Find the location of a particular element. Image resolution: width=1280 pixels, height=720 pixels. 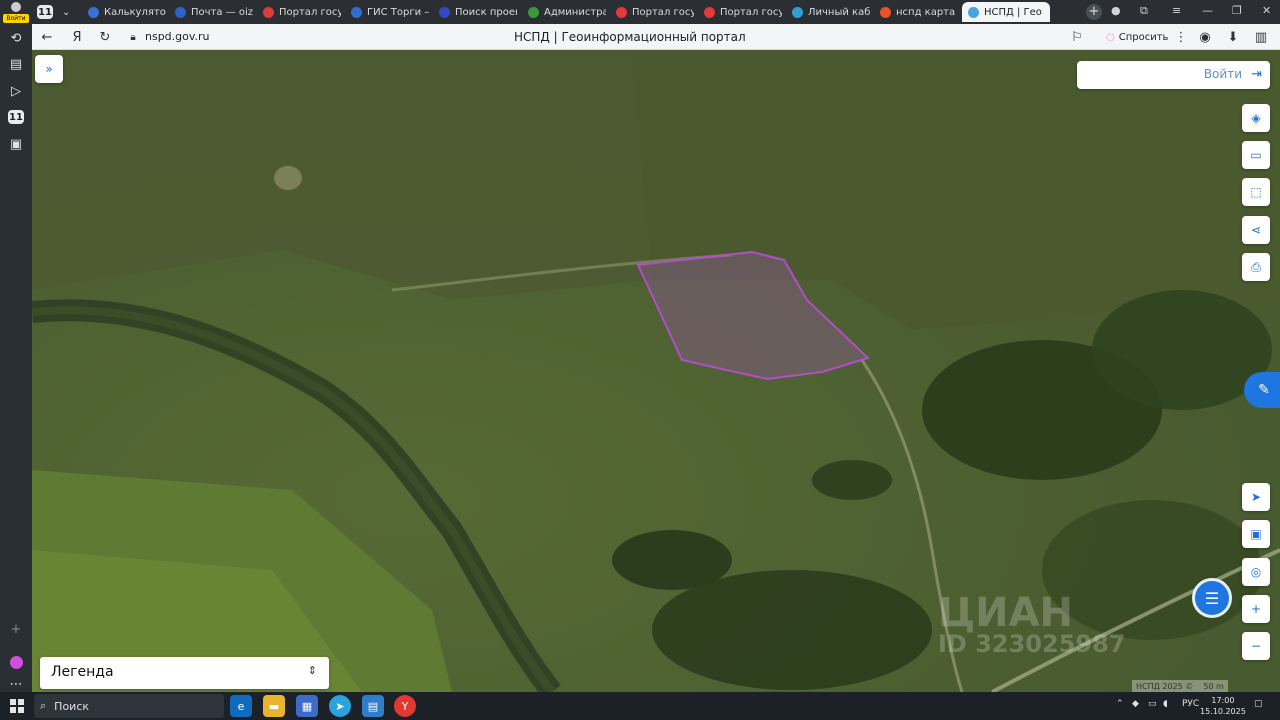

extension-icon: ◉ is located at coordinates (1205, 37).